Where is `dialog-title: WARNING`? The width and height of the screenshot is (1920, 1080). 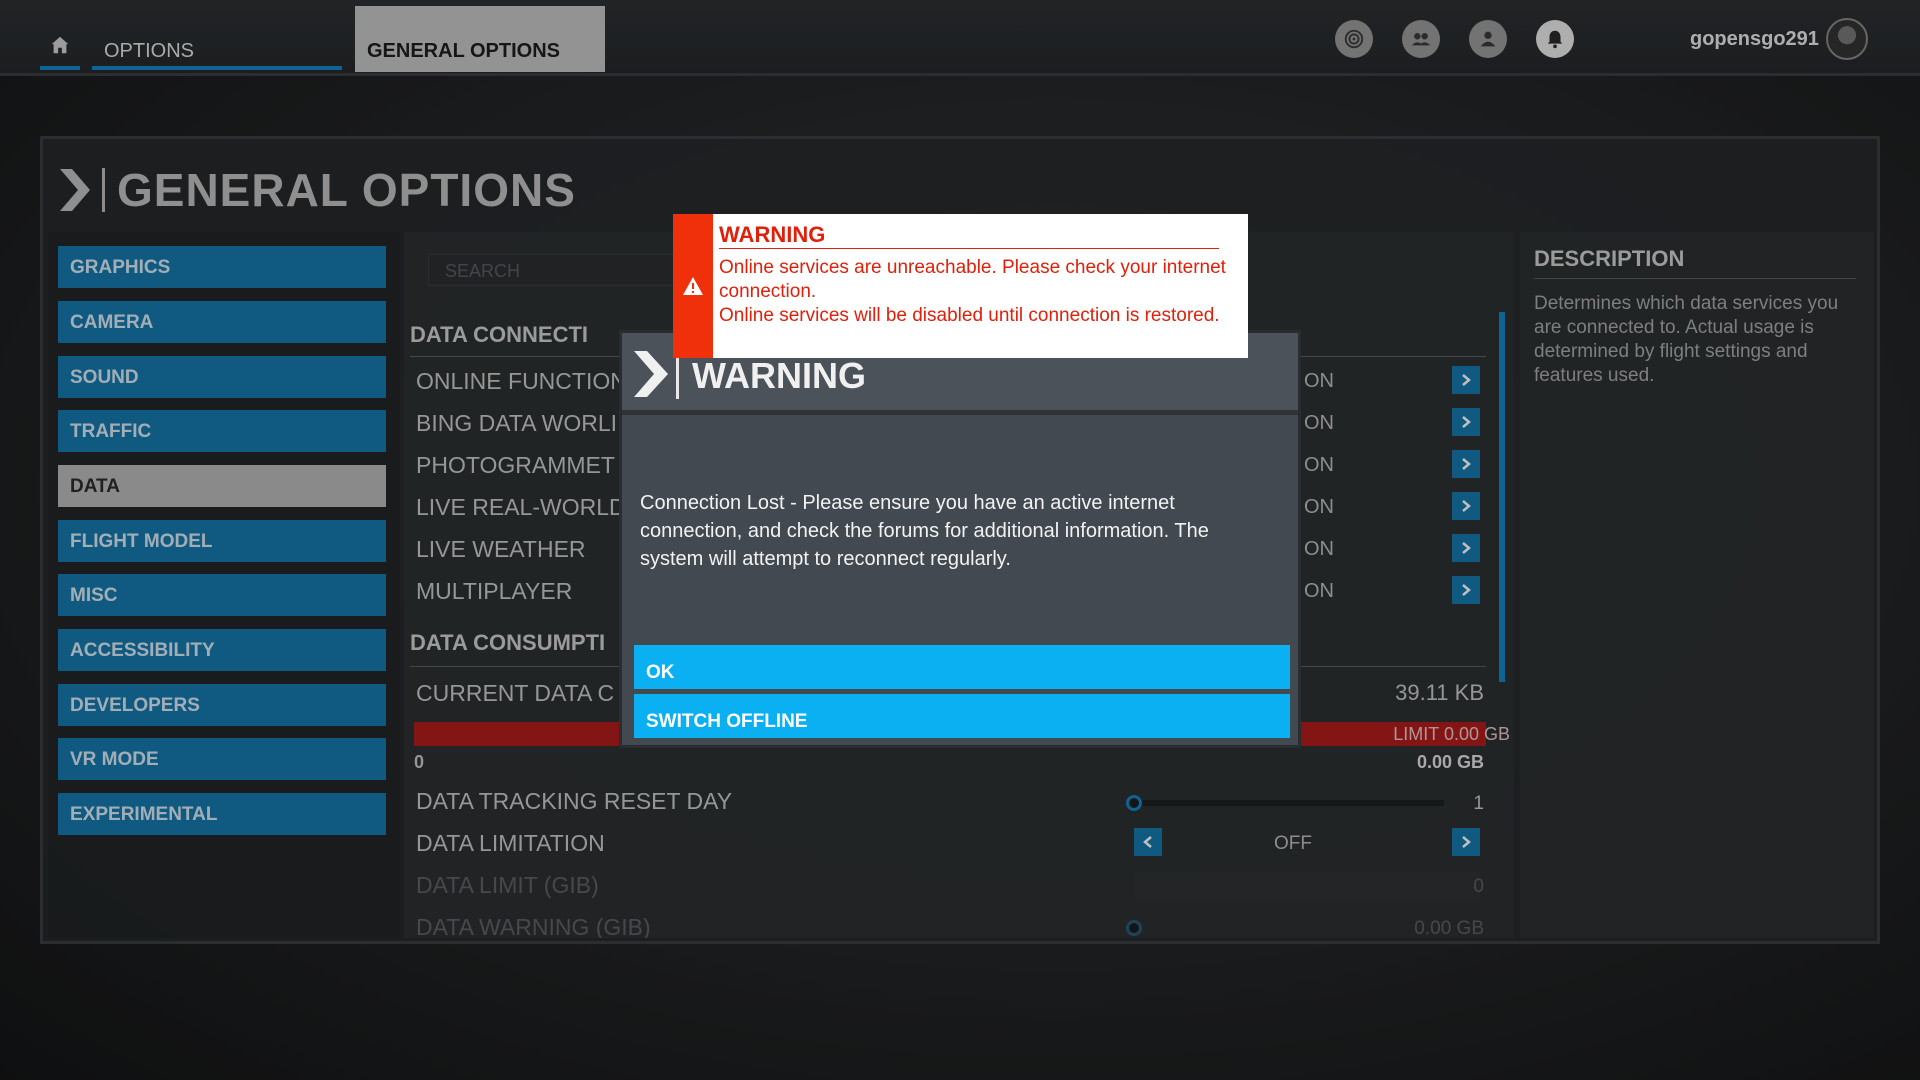
dialog-title: WARNING is located at coordinates (779, 375).